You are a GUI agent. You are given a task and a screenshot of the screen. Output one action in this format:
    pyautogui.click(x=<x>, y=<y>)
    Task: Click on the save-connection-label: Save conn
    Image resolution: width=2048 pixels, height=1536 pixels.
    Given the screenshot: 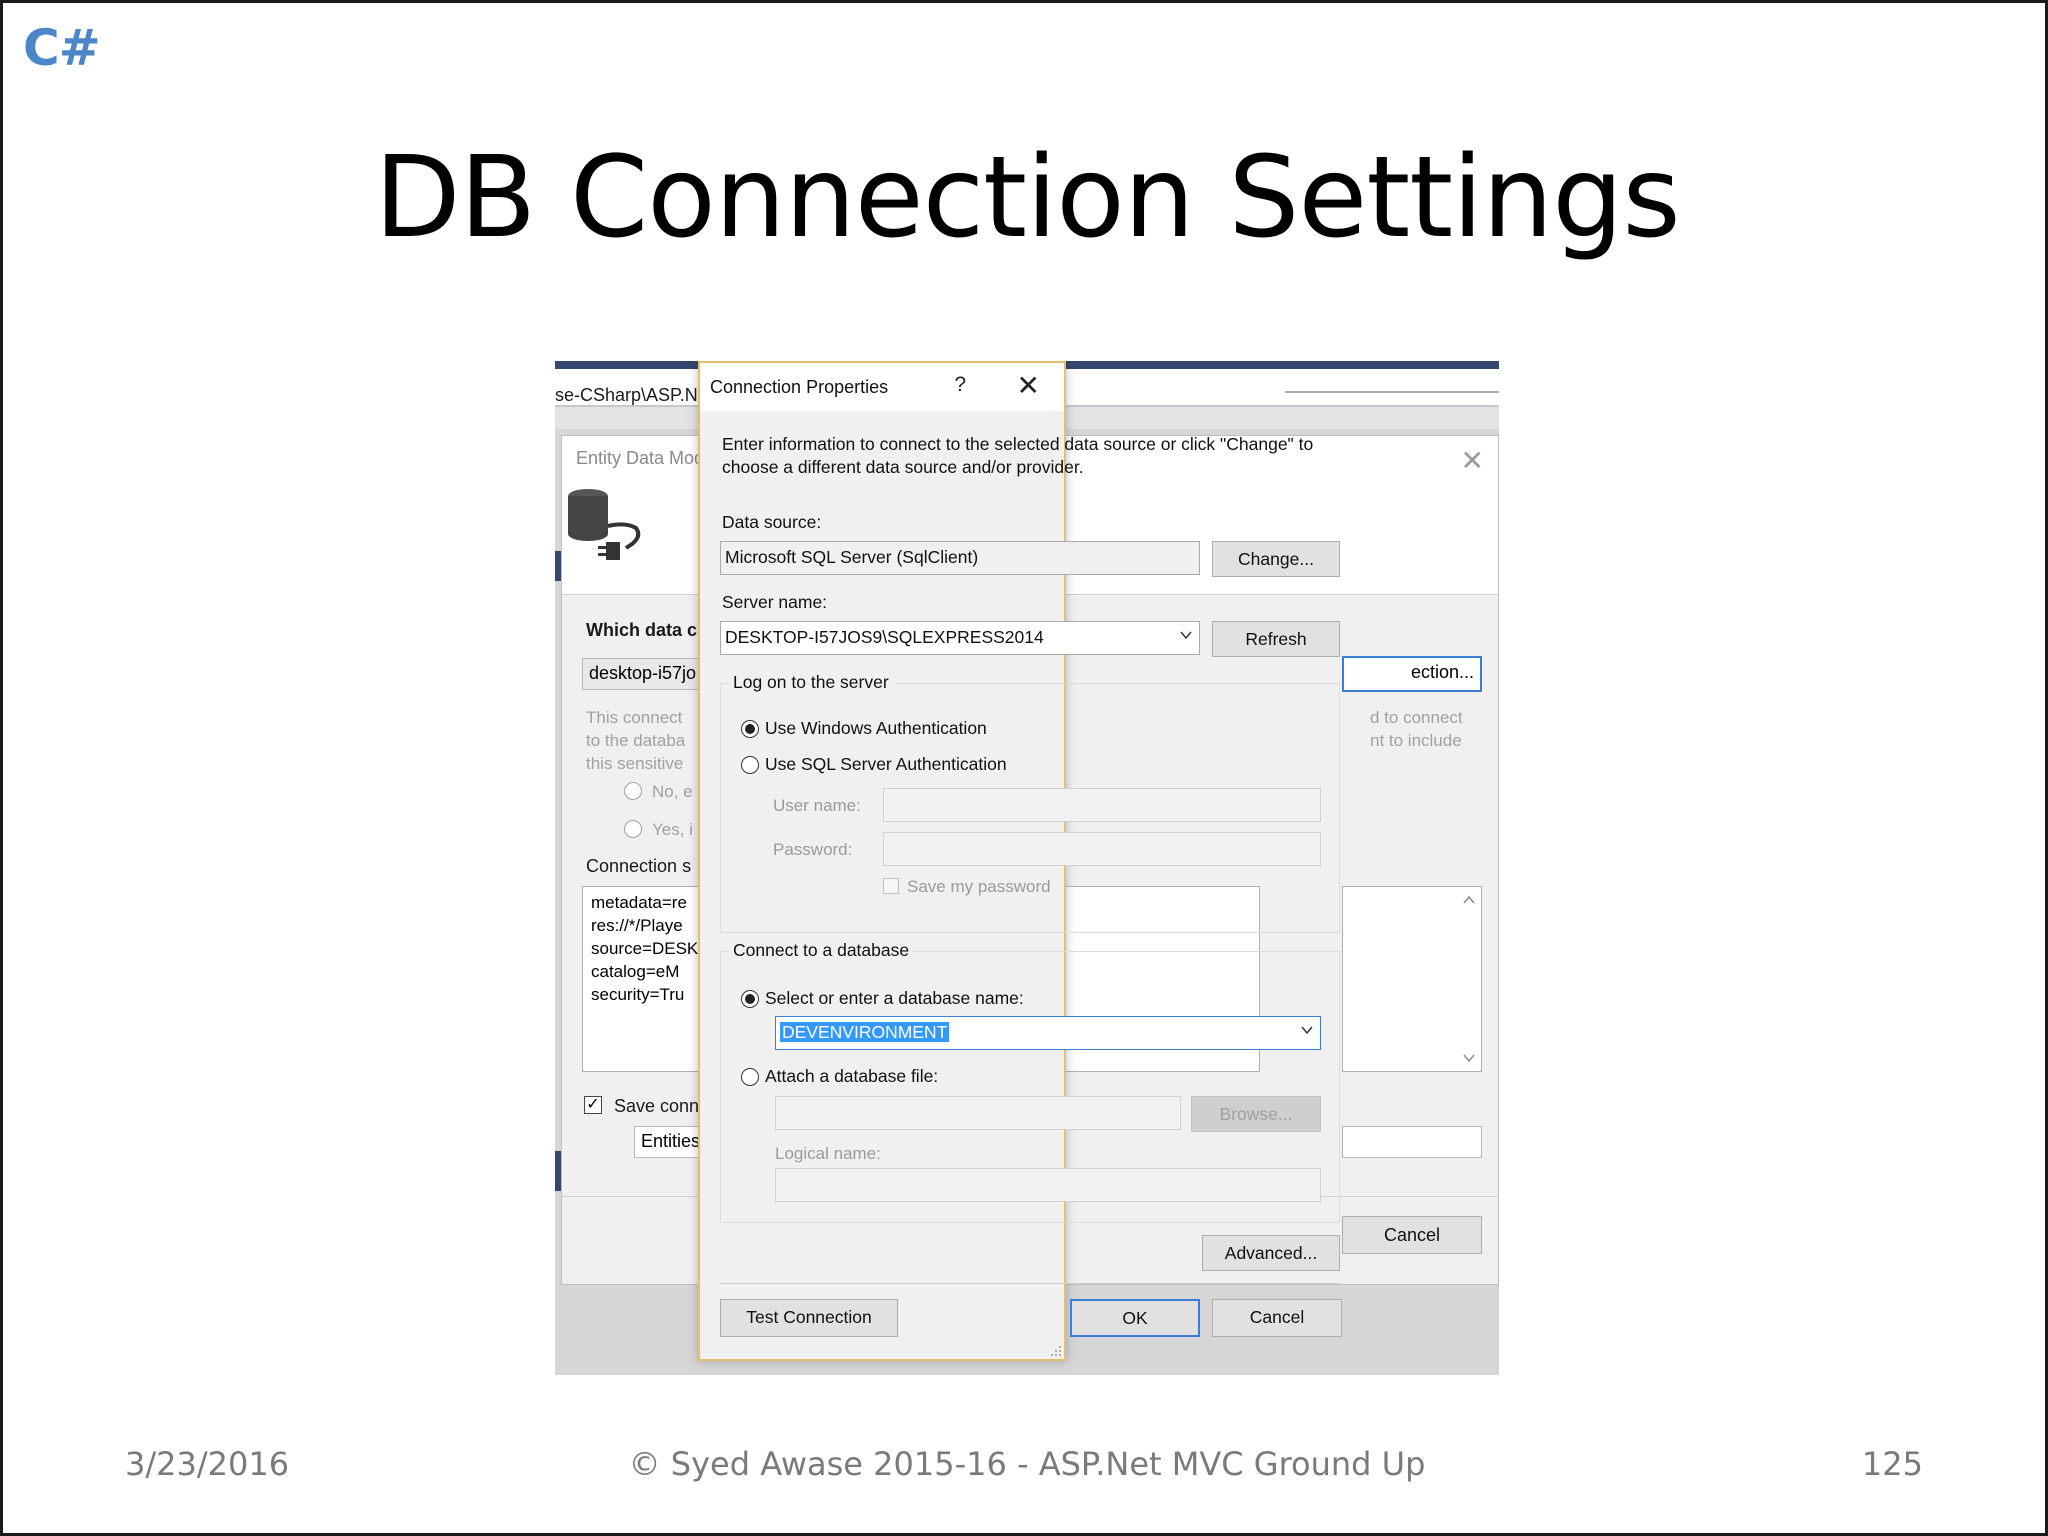 What is the action you would take?
    pyautogui.click(x=657, y=1106)
    